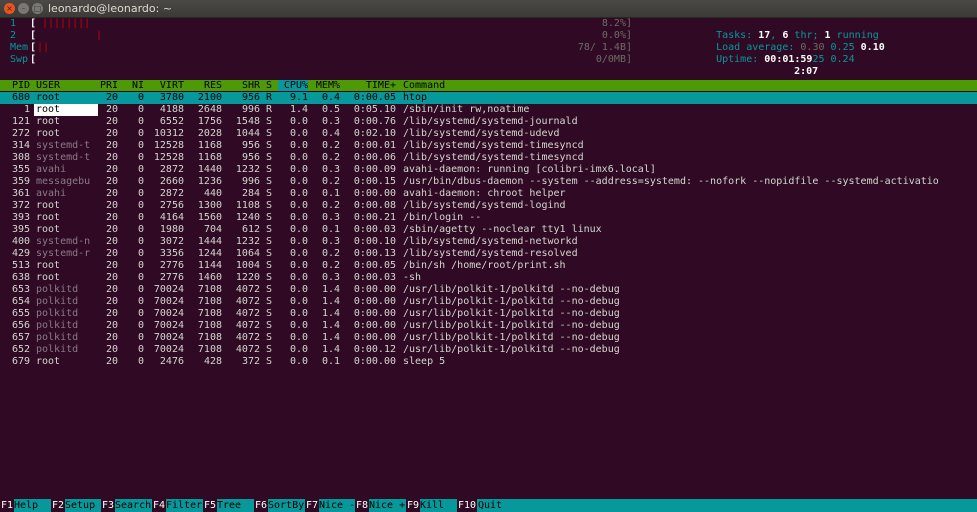 This screenshot has height=512, width=977. What do you see at coordinates (20, 121) in the screenshot?
I see `process-pid: 121` at bounding box center [20, 121].